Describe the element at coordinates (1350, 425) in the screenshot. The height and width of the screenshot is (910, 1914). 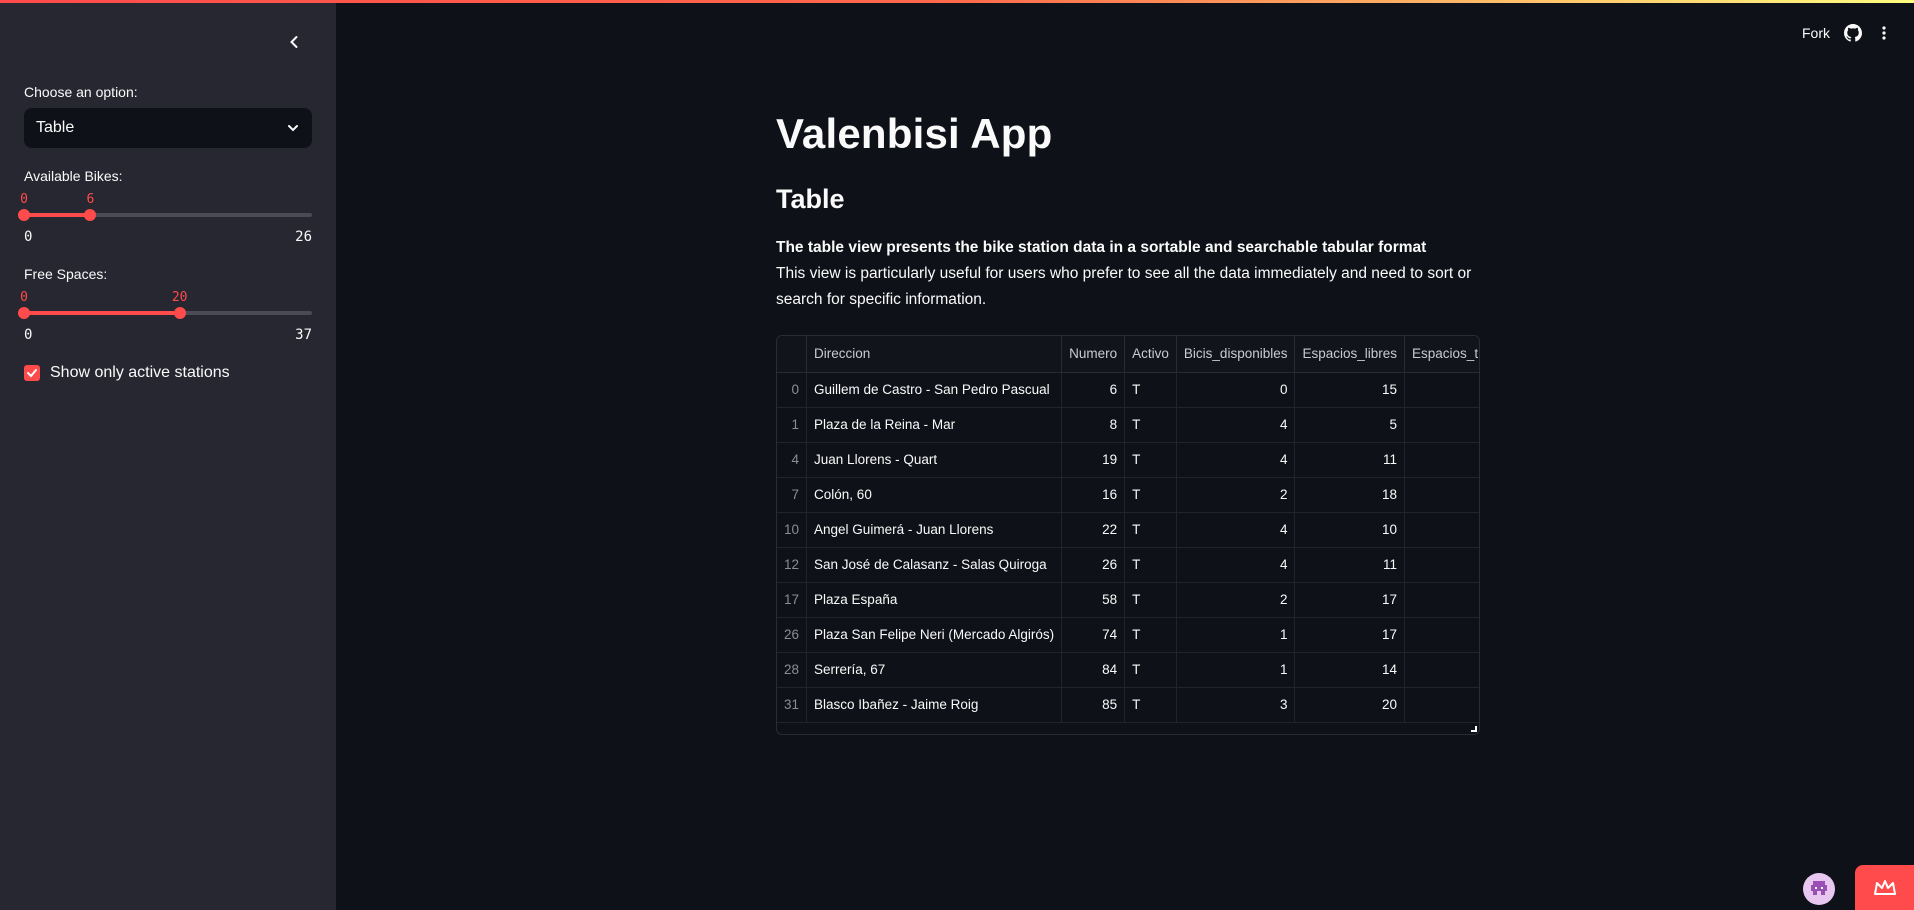
I see `table-cell: 5` at that location.